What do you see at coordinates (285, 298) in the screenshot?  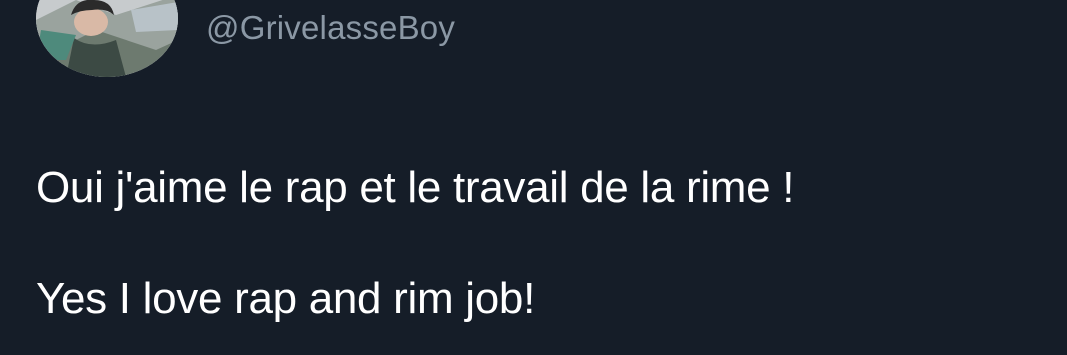 I see `tweet-text-line-2: Yes I love rap and rim job!` at bounding box center [285, 298].